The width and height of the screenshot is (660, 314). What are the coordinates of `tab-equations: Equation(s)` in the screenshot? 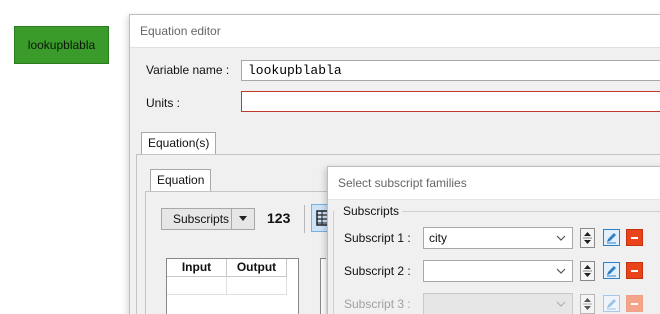 It's located at (179, 143).